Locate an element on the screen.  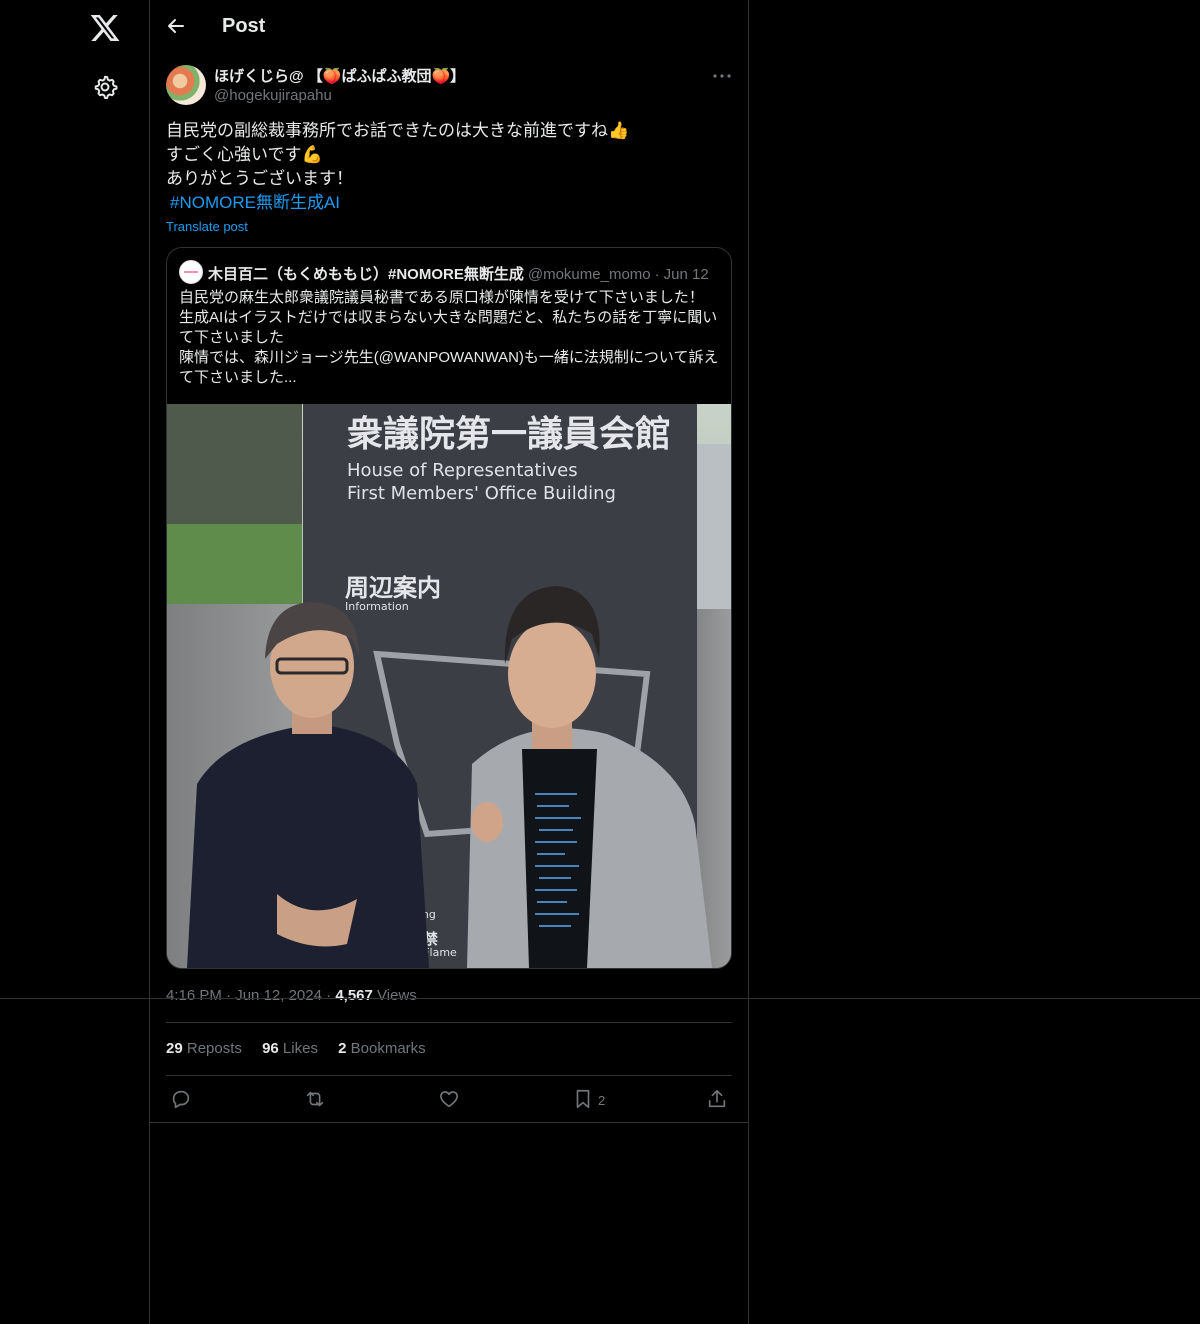
sign-title-jp: 衆議院第一議員会館 is located at coordinates (509, 434).